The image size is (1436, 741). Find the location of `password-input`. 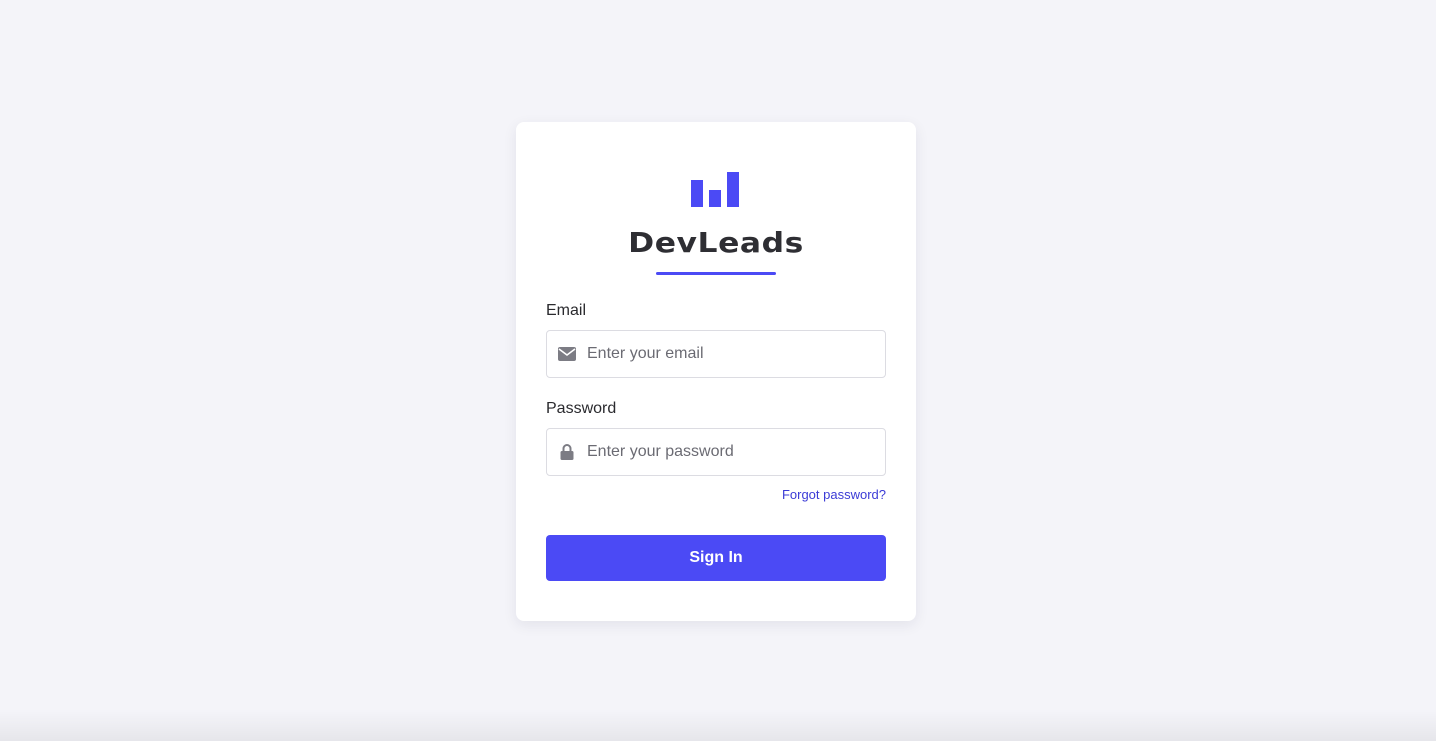

password-input is located at coordinates (732, 452).